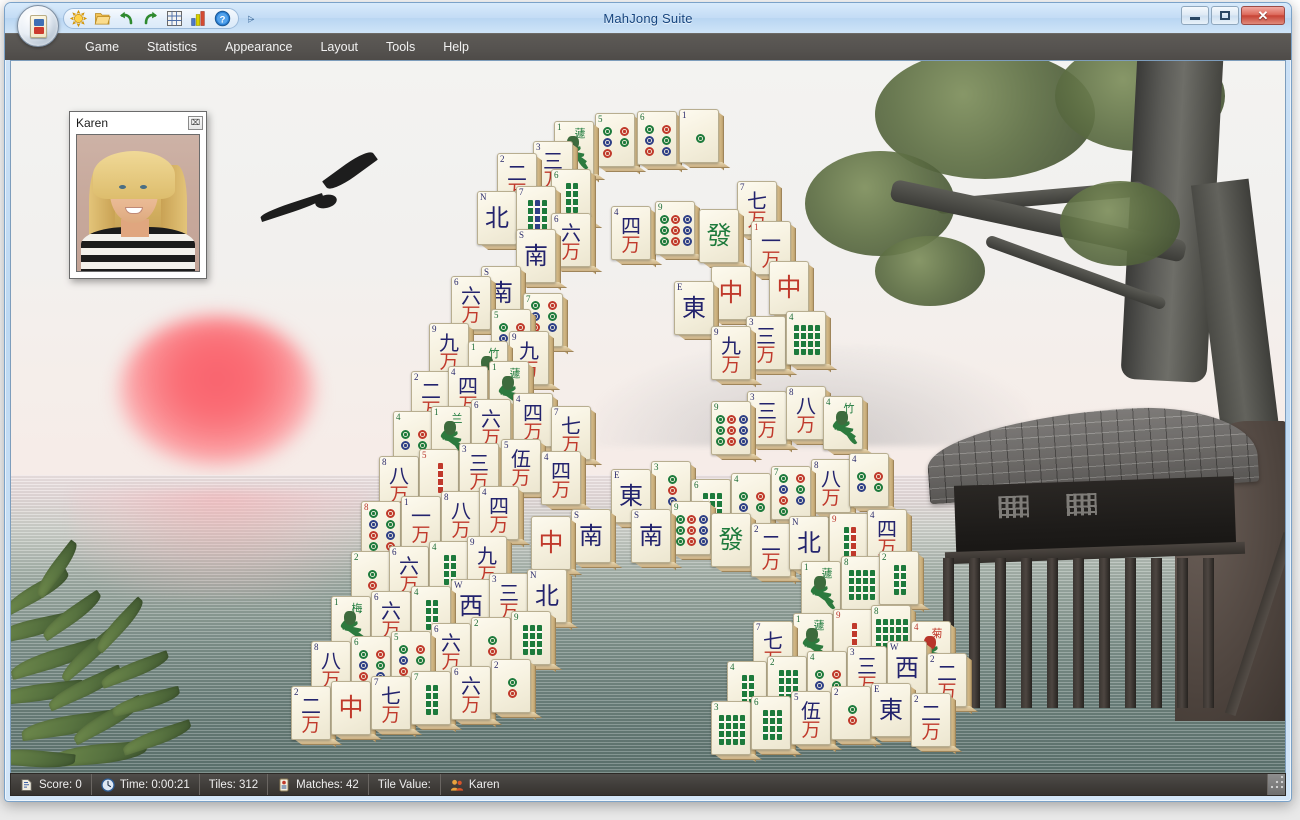 This screenshot has width=1300, height=820. What do you see at coordinates (477, 697) in the screenshot?
I see `mahjong-tile: 6六万` at bounding box center [477, 697].